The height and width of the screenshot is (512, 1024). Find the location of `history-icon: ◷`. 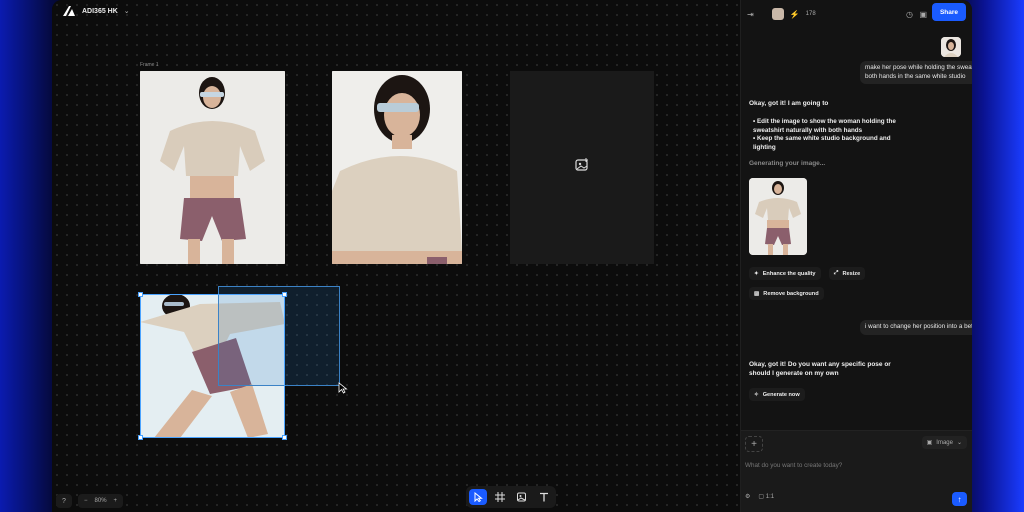

history-icon: ◷ is located at coordinates (909, 14).